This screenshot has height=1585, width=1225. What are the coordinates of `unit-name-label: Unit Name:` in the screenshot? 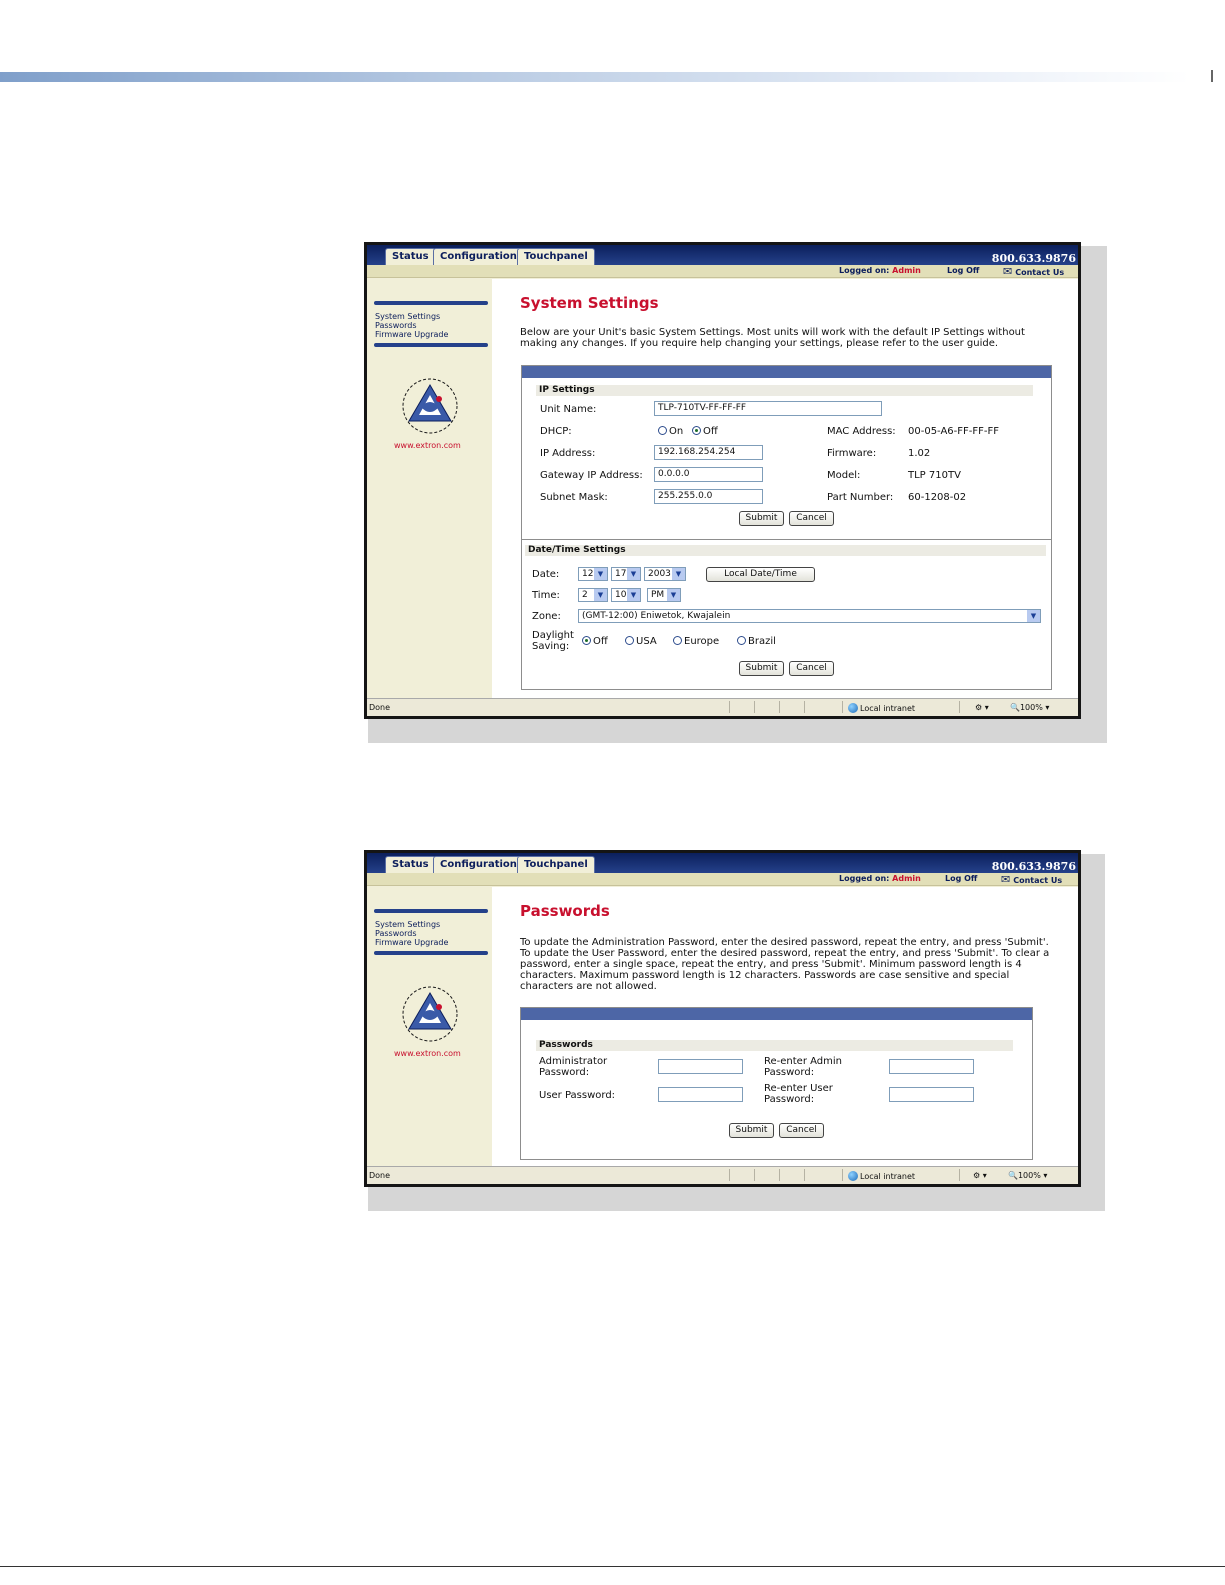 It's located at (568, 409).